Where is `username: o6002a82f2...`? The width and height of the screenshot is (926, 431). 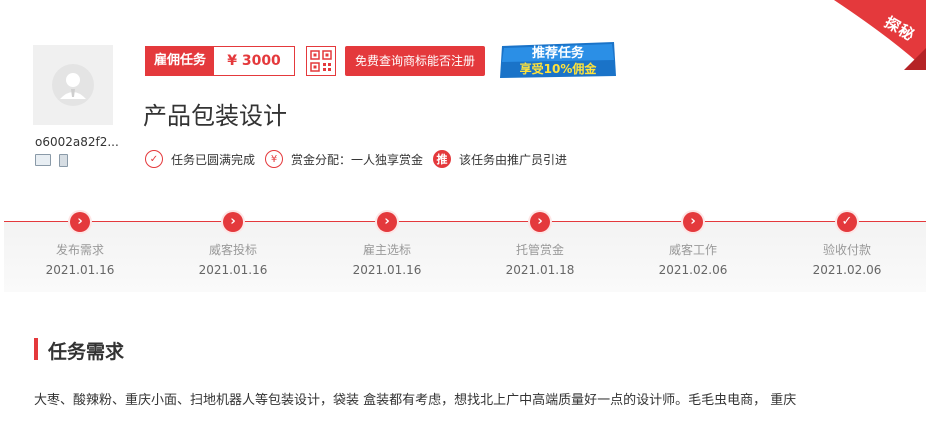
username: o6002a82f2... is located at coordinates (77, 142).